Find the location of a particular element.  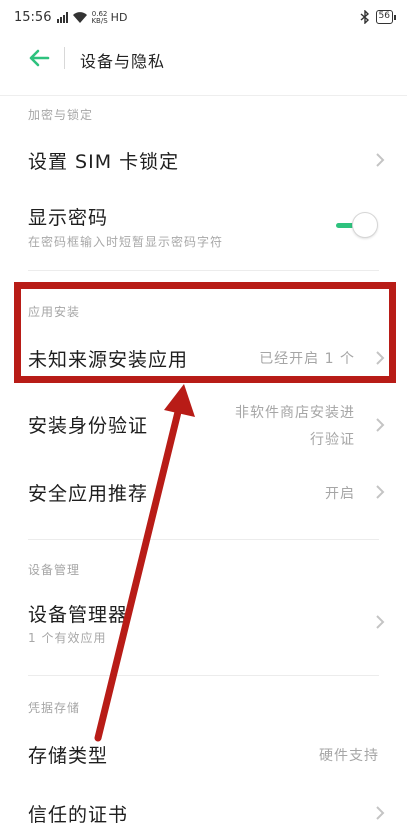

status-bar: 15:56 0.62 KB/S HD 56 is located at coordinates (203, 19).